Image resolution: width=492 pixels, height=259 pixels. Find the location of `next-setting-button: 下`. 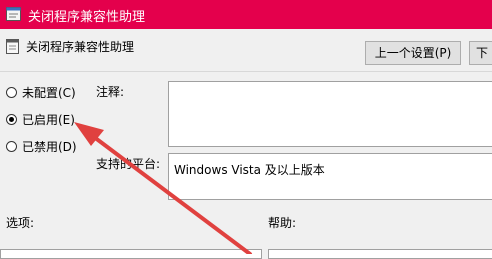

next-setting-button: 下 is located at coordinates (480, 53).